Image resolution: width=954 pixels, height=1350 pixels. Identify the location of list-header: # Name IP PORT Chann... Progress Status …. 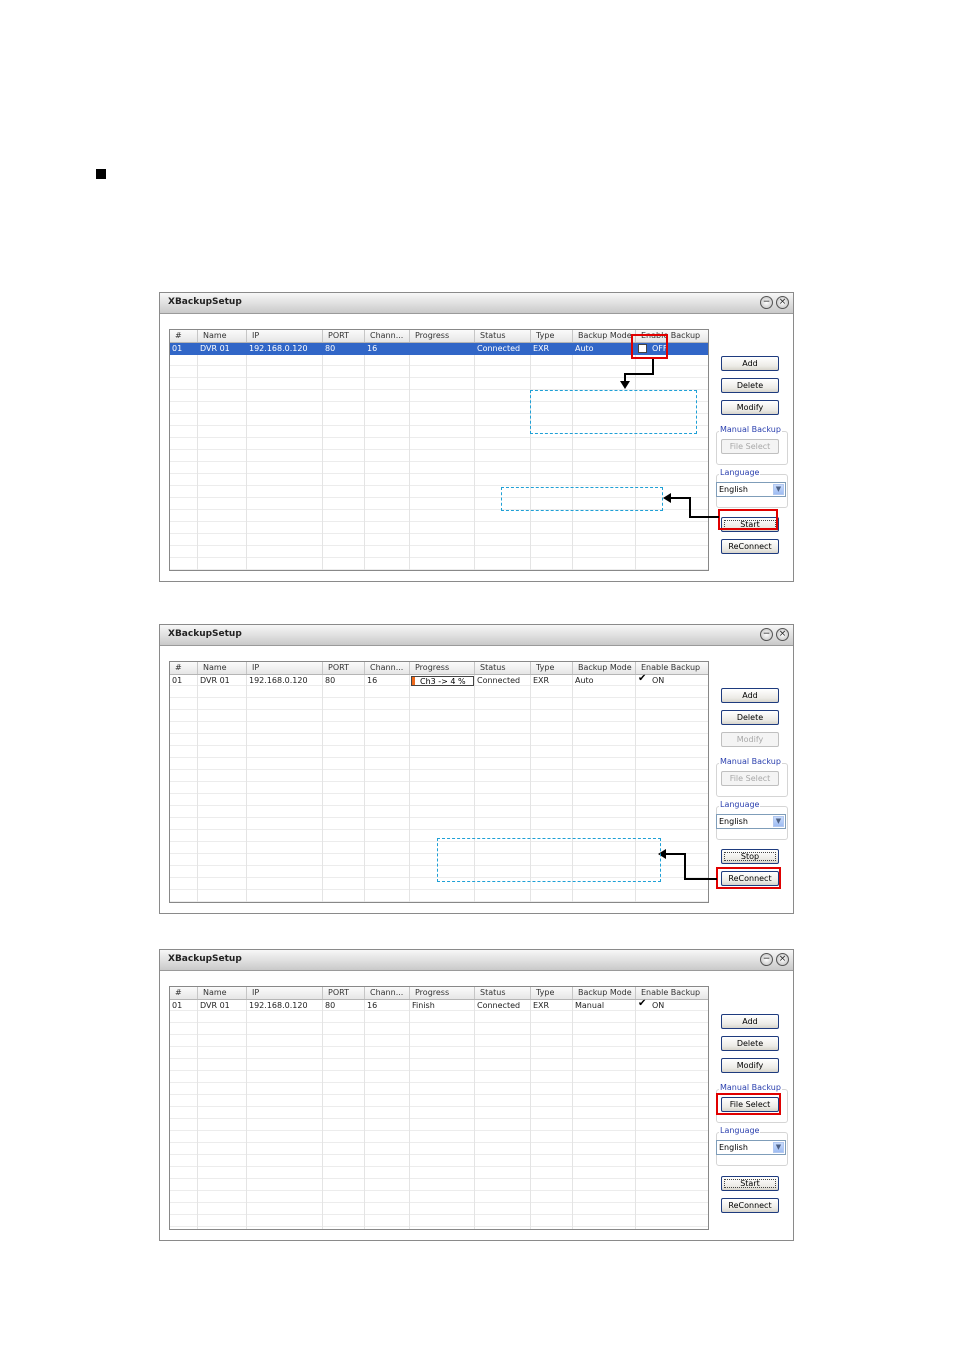
(439, 668).